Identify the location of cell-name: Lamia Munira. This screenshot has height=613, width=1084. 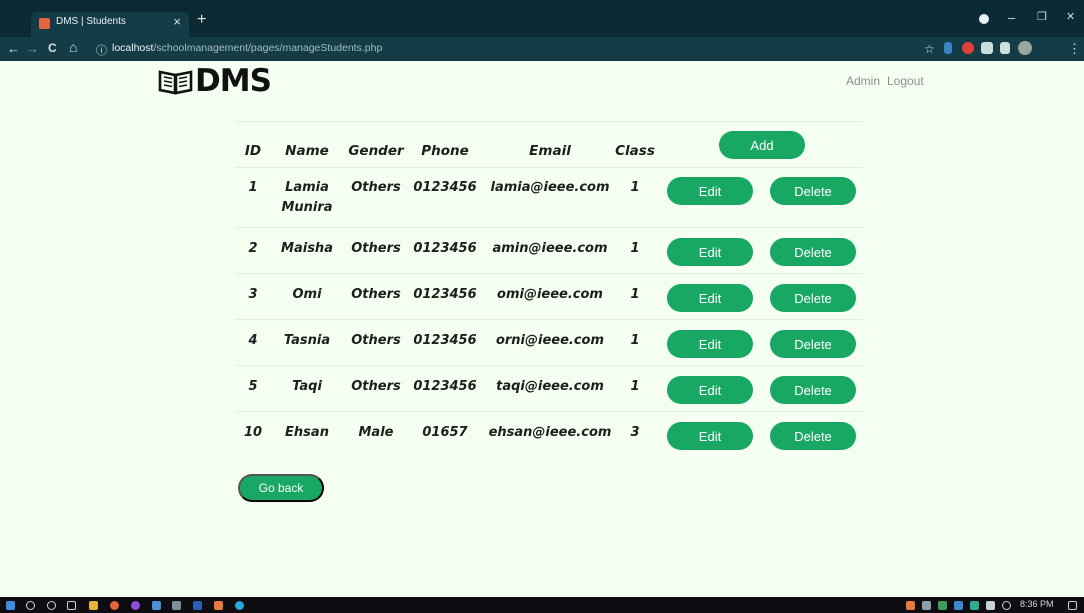
(307, 197).